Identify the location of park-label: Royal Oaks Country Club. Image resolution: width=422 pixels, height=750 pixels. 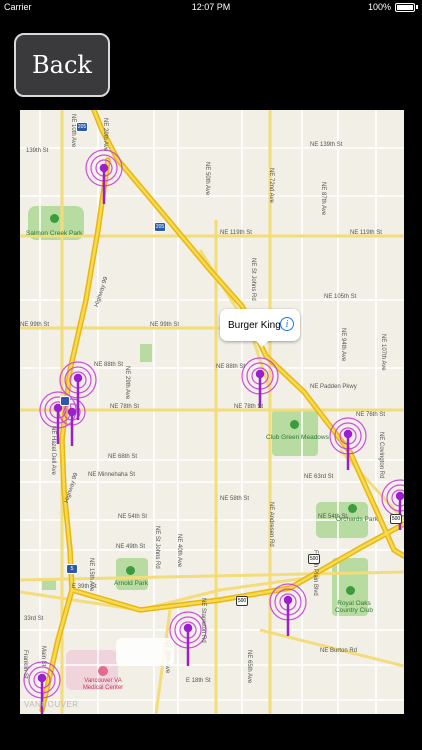
(354, 607).